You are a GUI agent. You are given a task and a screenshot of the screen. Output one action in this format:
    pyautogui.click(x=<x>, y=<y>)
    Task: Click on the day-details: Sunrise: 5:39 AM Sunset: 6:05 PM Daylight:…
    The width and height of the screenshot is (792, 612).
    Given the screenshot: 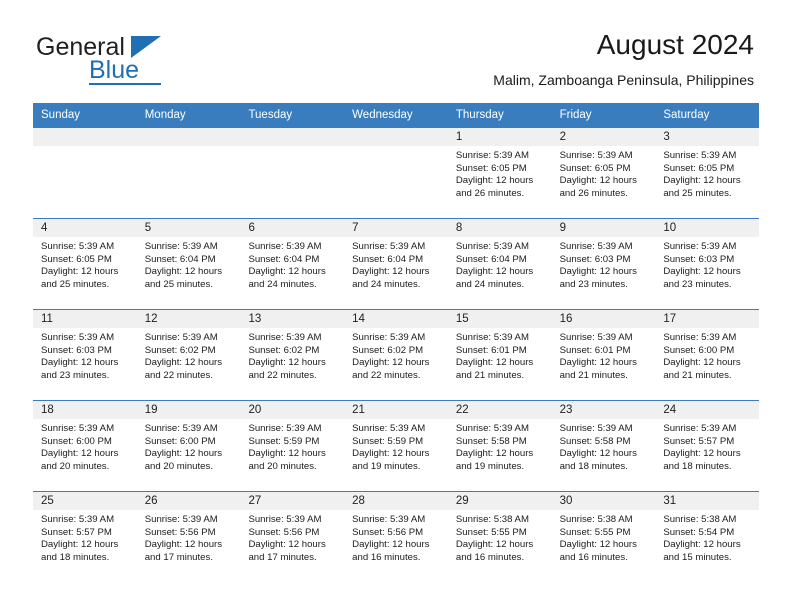 What is the action you would take?
    pyautogui.click(x=707, y=182)
    